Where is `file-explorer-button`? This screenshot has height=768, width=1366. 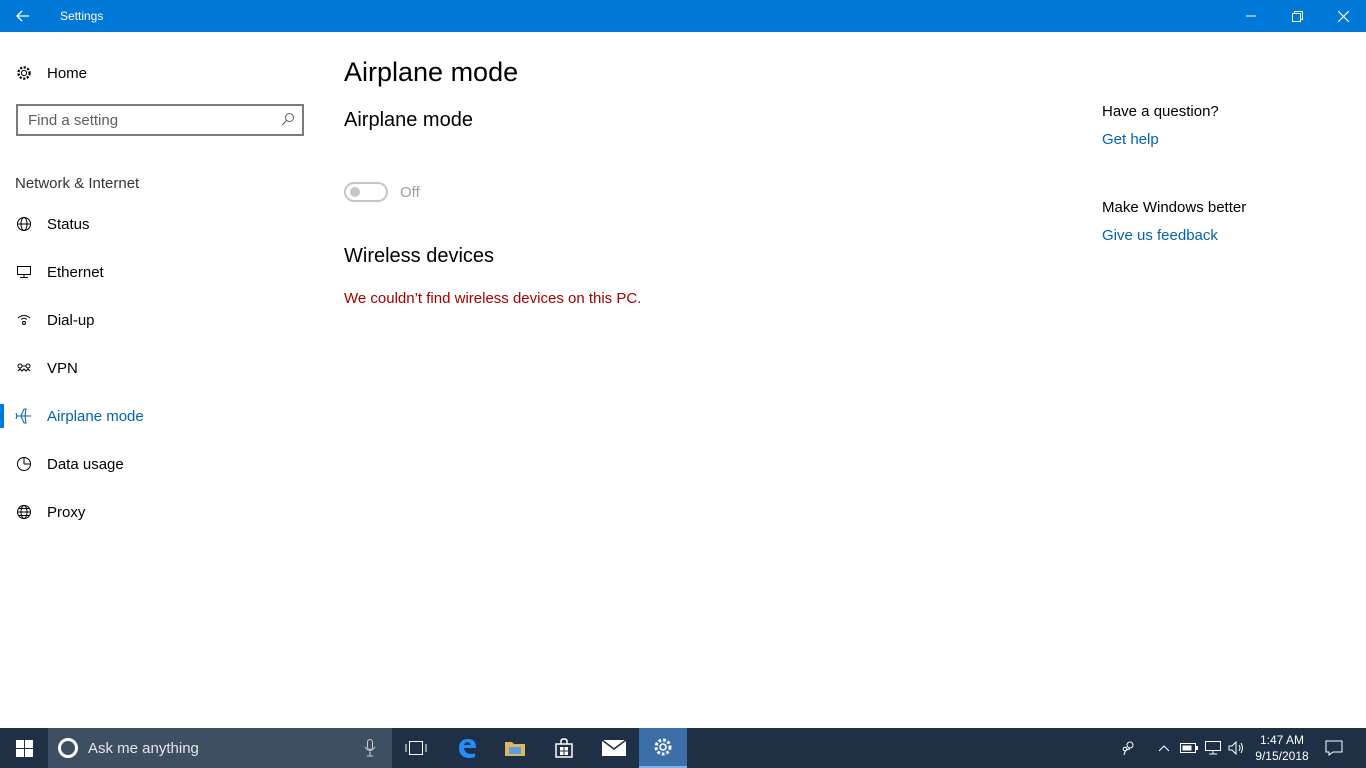 file-explorer-button is located at coordinates (515, 748).